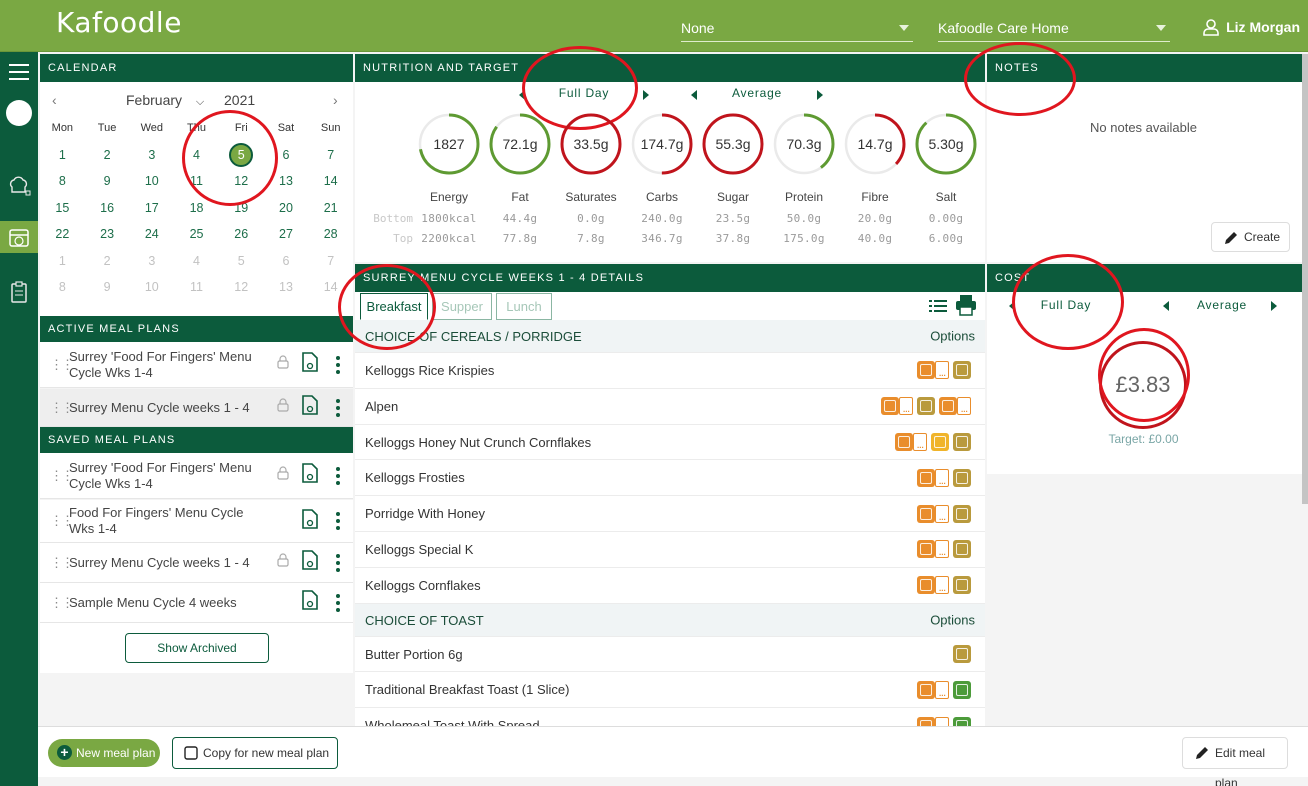 This screenshot has width=1308, height=786. Describe the element at coordinates (1166, 306) in the screenshot. I see `cost-mode-prev-icon` at that location.